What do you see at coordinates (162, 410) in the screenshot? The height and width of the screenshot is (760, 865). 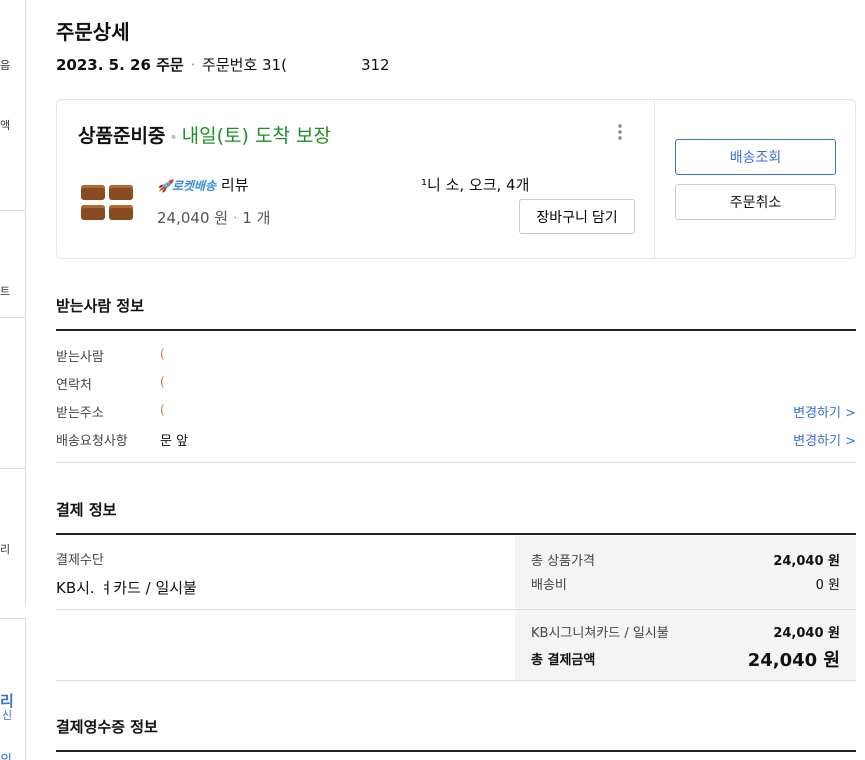 I see `recipient-address-value: (` at bounding box center [162, 410].